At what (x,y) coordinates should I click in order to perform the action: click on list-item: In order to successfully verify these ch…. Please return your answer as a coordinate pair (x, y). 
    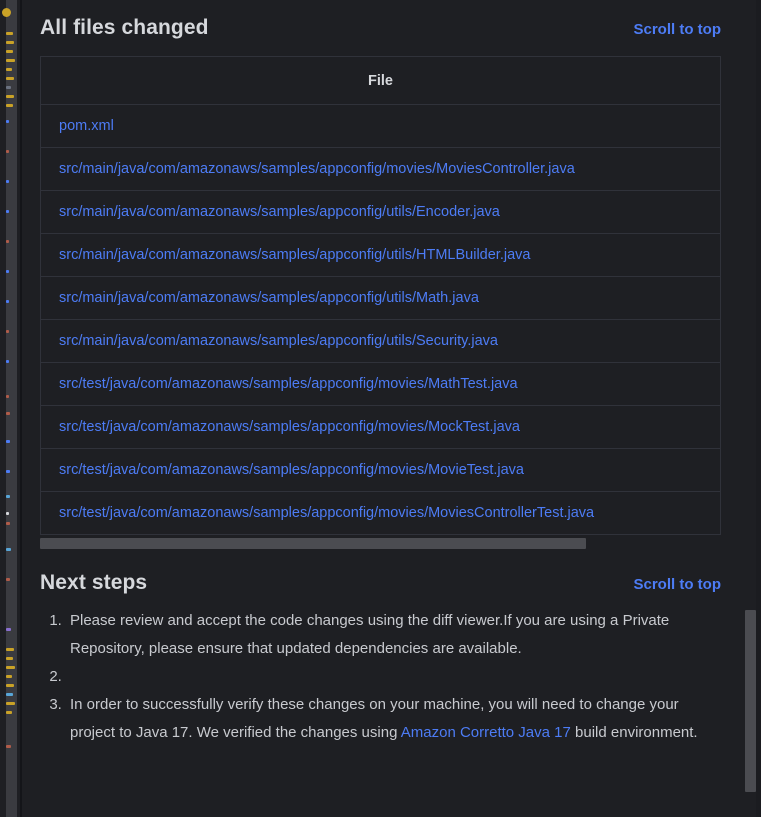
    Looking at the image, I should click on (392, 719).